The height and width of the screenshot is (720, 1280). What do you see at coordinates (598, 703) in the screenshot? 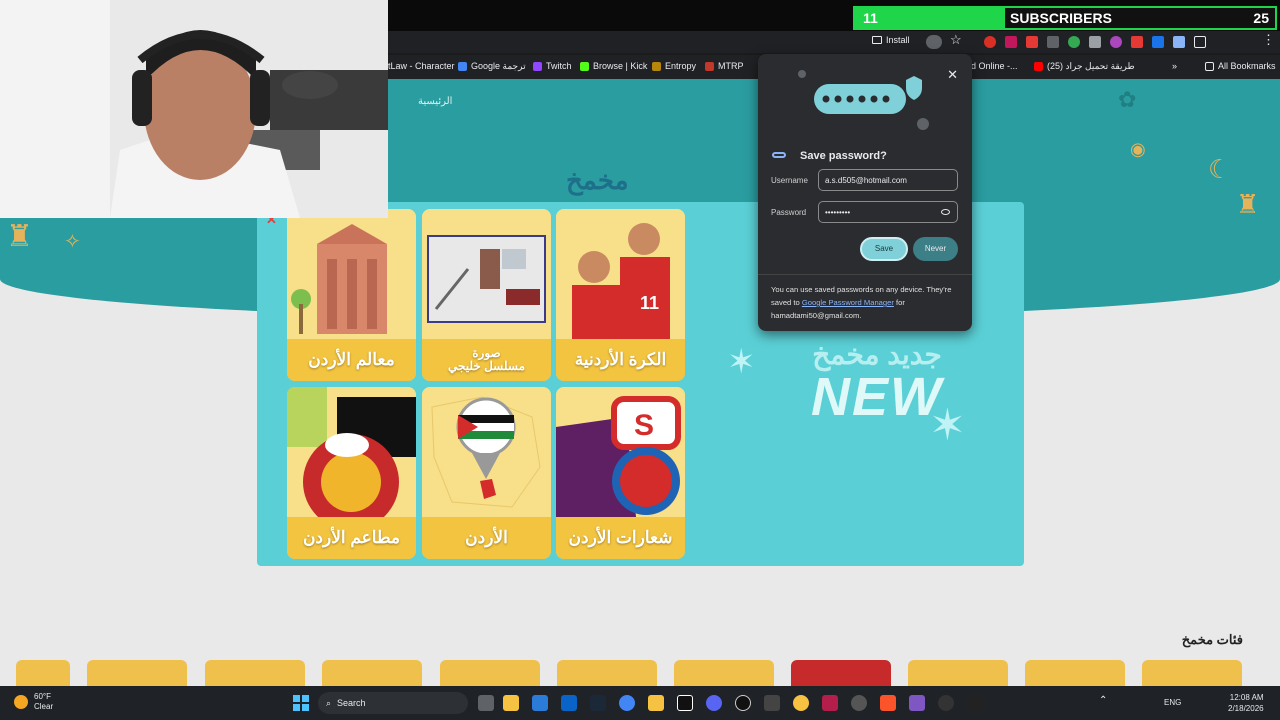
I see `steam-icon` at bounding box center [598, 703].